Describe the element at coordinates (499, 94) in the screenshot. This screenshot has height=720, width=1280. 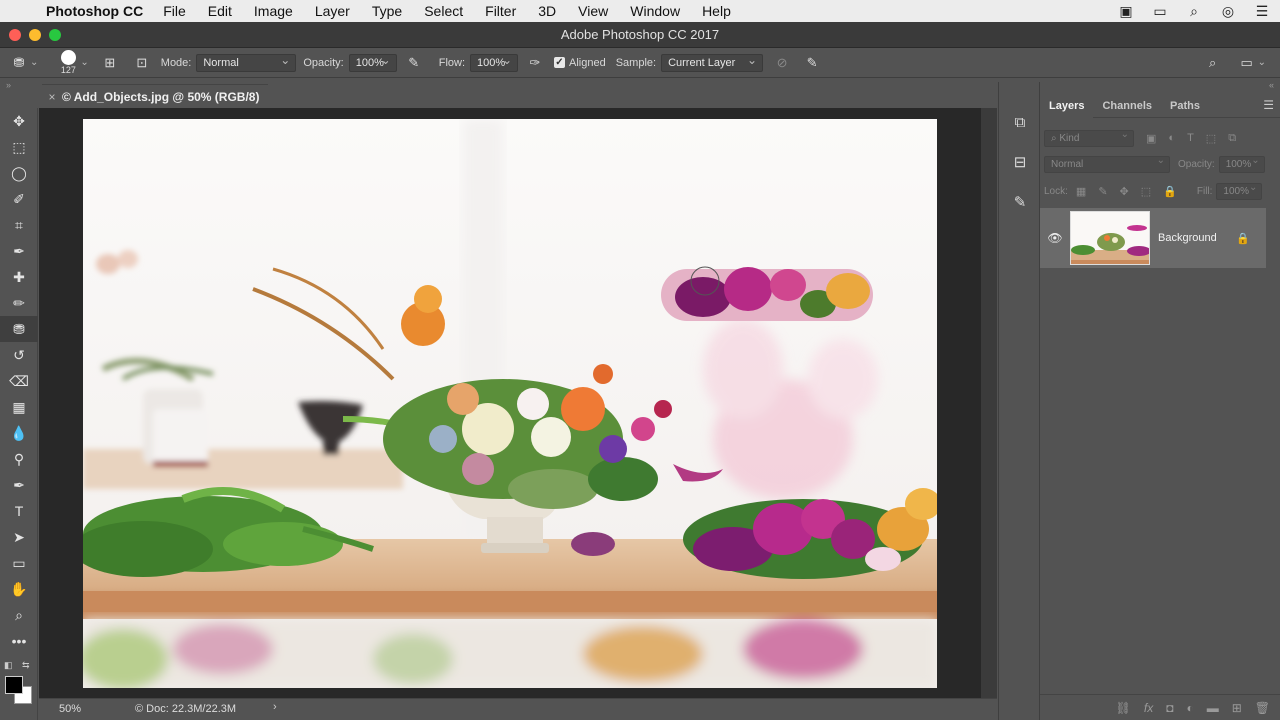
I see `document-tab-row: » × © Add_Objects.jpg @ 50% (RGB/8)` at that location.